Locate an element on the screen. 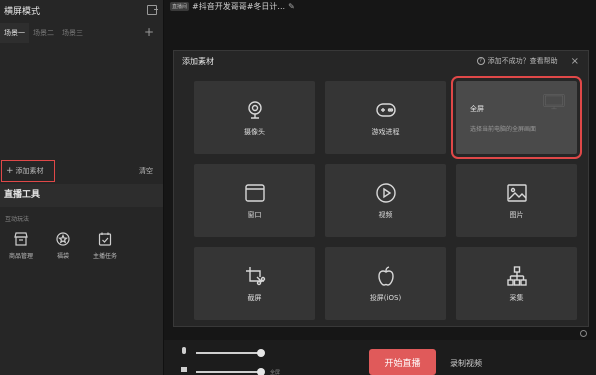 The image size is (596, 375). badge-icon is located at coordinates (63, 239).